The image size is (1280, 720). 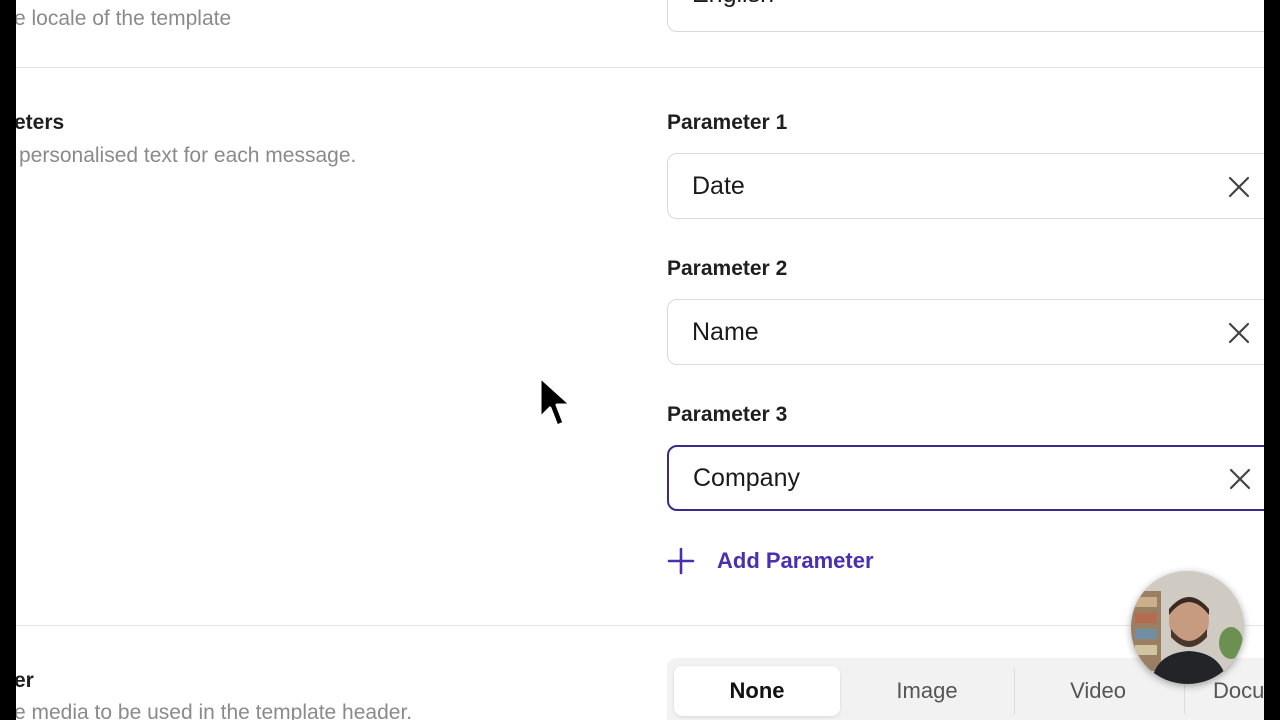 What do you see at coordinates (1272, 360) in the screenshot?
I see `screen-right-edge` at bounding box center [1272, 360].